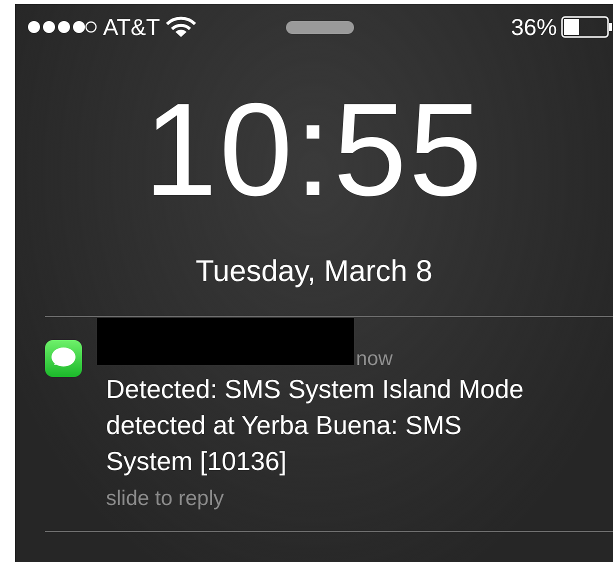 The width and height of the screenshot is (613, 562). What do you see at coordinates (314, 150) in the screenshot?
I see `clock-time: 10:55` at bounding box center [314, 150].